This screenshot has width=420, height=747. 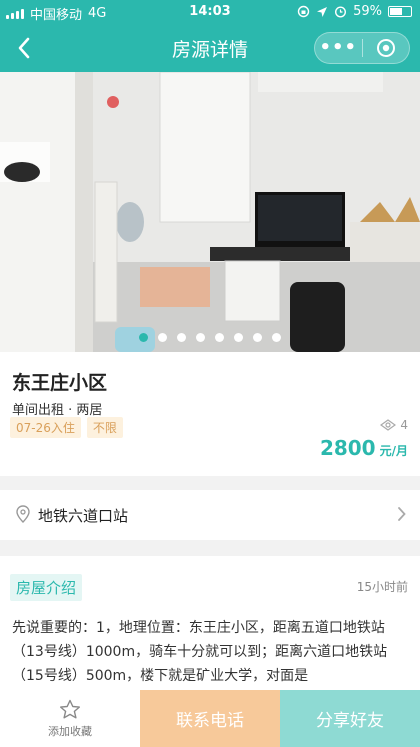 I want to click on share-friend-button: 分享好友, so click(x=350, y=718).